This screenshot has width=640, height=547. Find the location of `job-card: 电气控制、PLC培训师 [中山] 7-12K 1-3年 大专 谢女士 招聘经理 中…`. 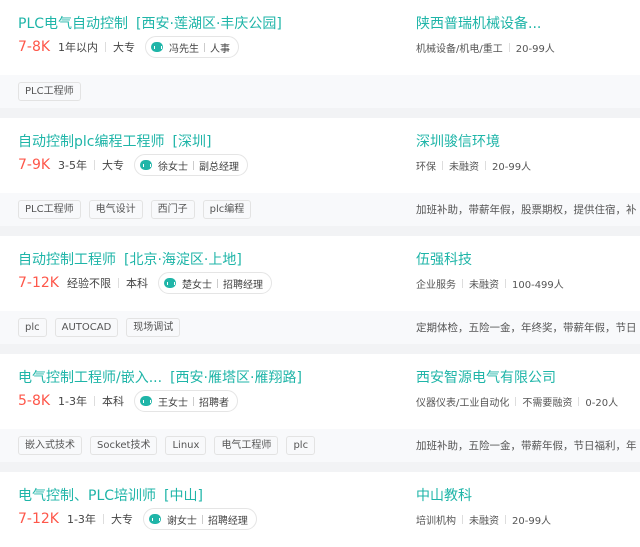

job-card: 电气控制、PLC培训师 [中山] 7-12K 1-3年 大专 谢女士 招聘经理 中… is located at coordinates (320, 509).